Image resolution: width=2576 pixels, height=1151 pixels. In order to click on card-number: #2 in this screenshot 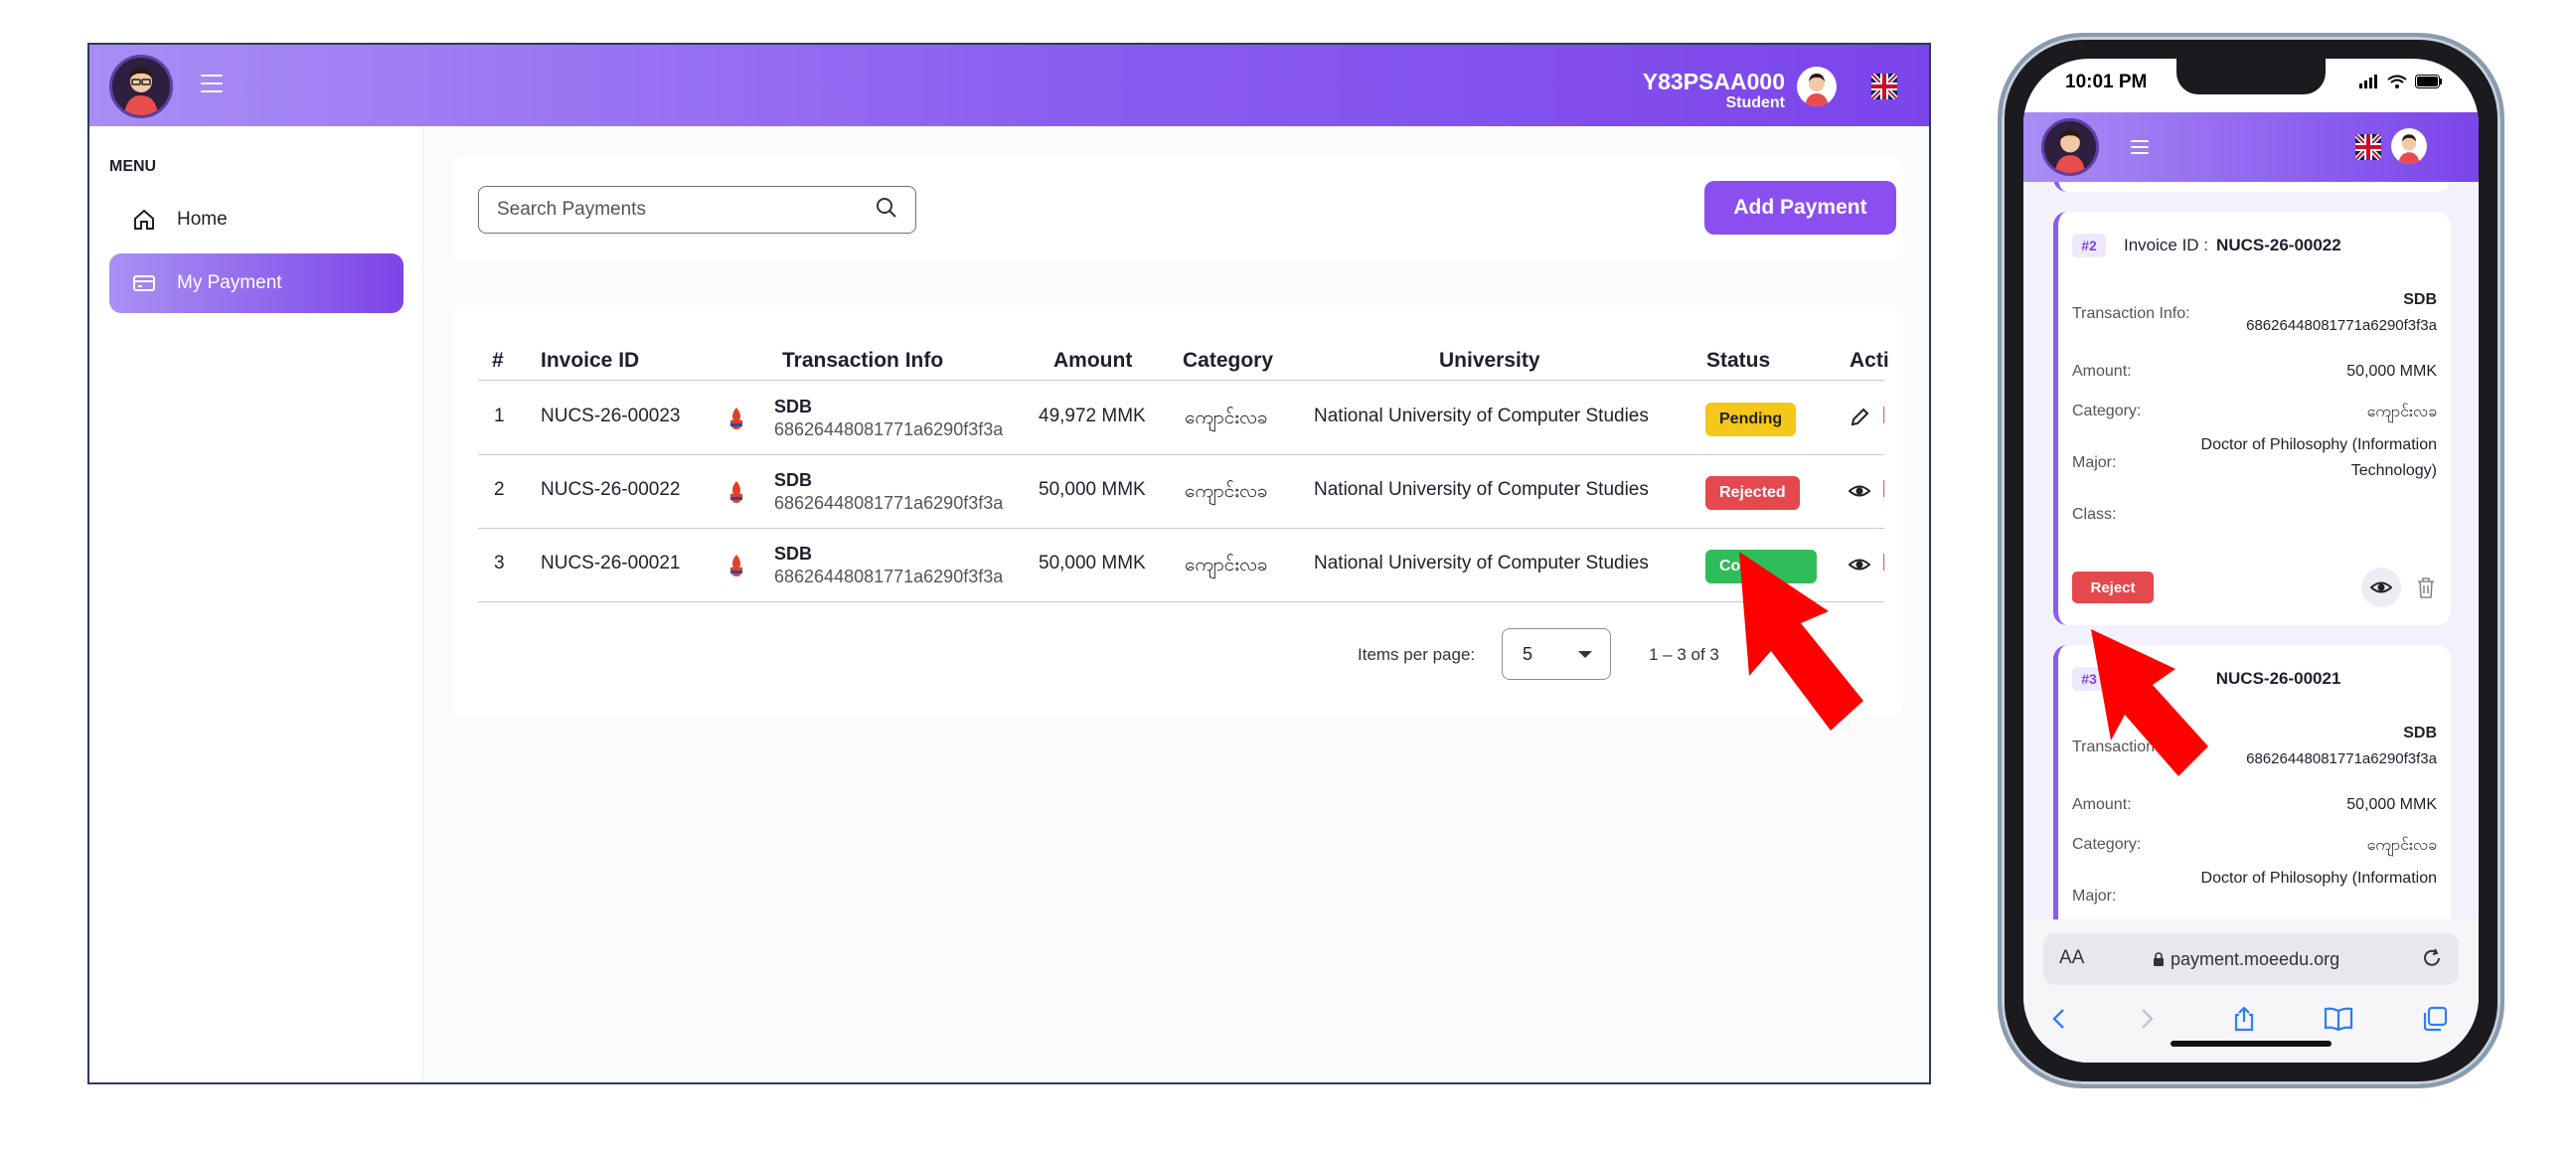, I will do `click(2089, 245)`.